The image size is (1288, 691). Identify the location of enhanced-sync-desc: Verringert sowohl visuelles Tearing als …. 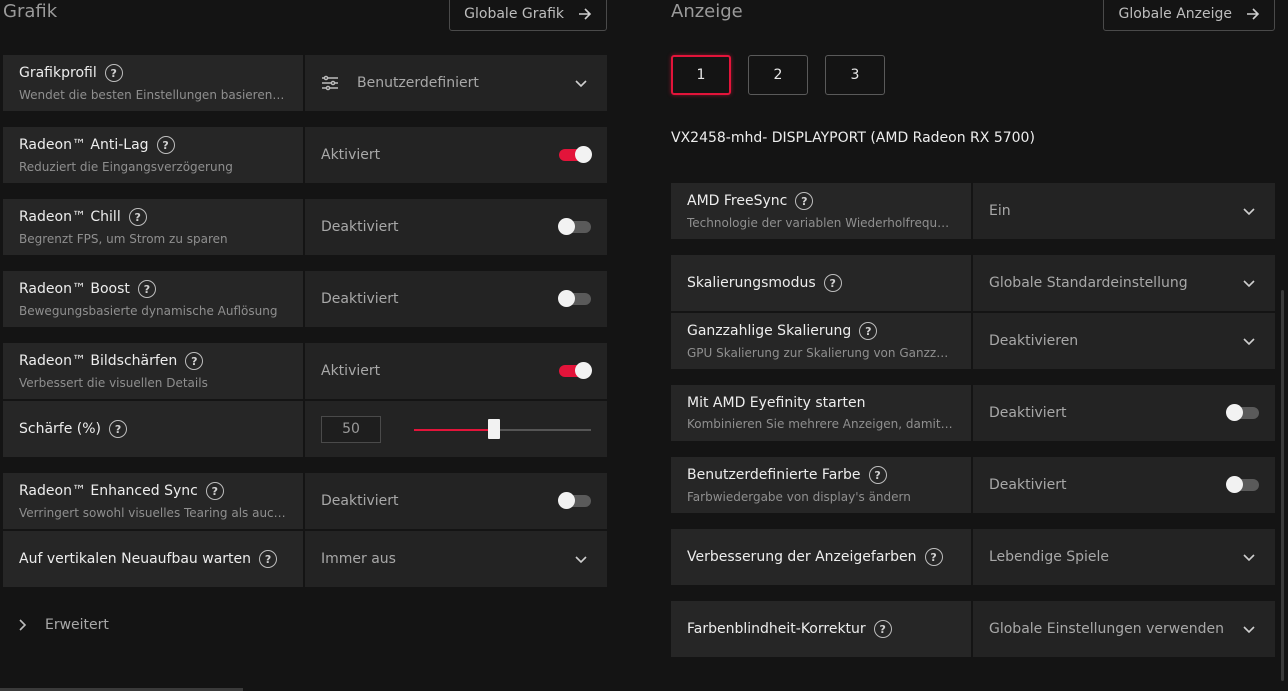
(153, 513).